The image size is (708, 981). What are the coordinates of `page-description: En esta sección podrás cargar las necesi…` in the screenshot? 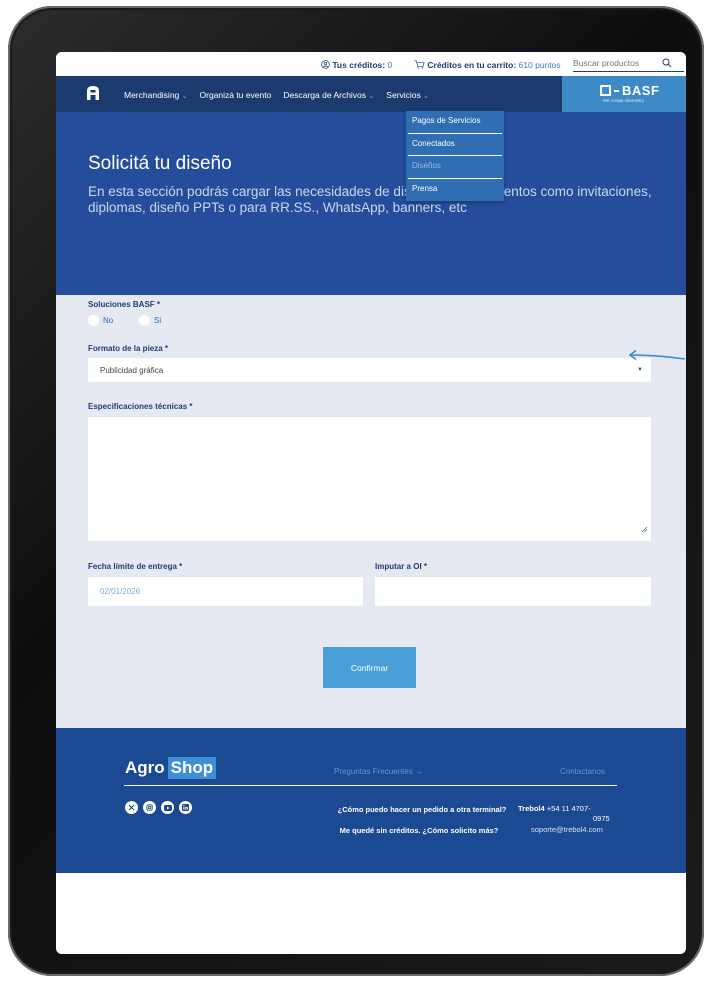 It's located at (370, 199).